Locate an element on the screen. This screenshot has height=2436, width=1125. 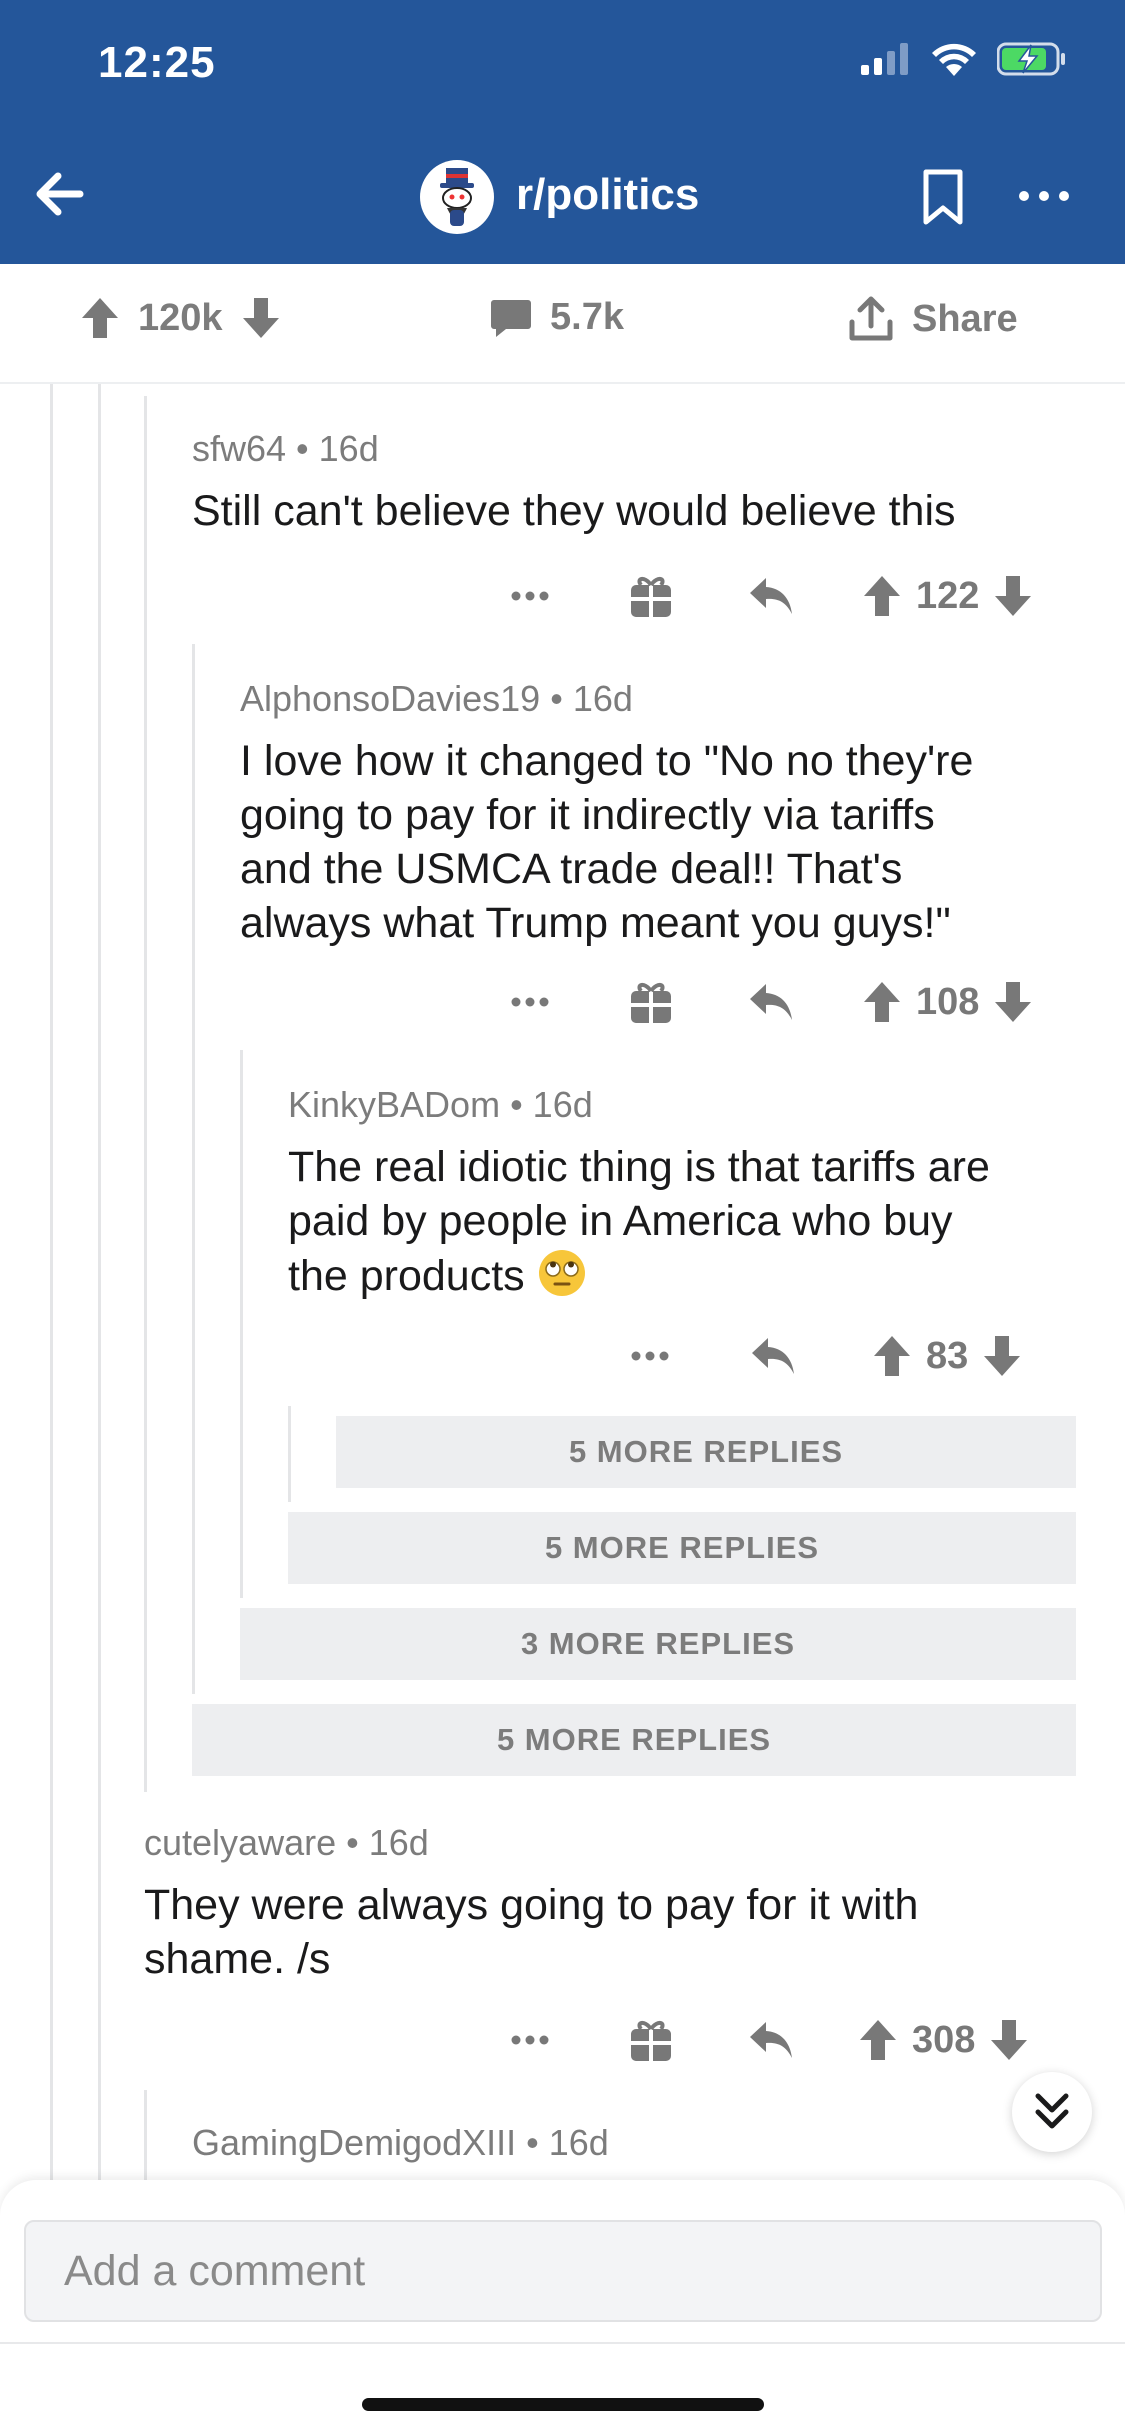
comment-author: sfw64 is located at coordinates (239, 448).